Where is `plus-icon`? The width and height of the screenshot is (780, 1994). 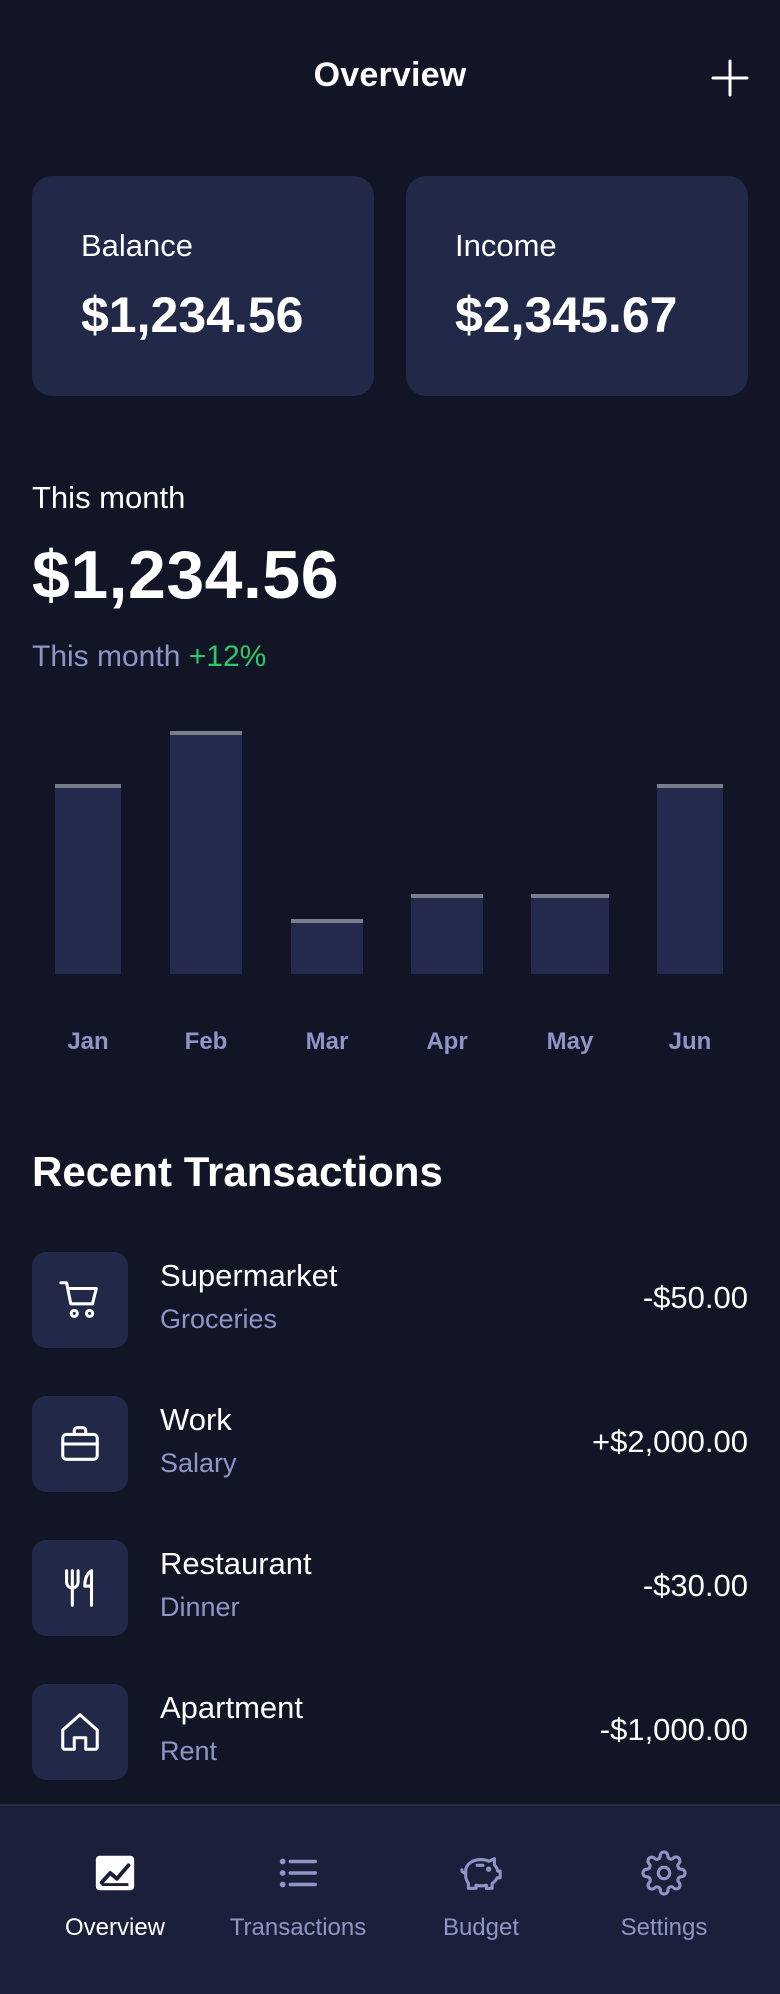 plus-icon is located at coordinates (730, 78).